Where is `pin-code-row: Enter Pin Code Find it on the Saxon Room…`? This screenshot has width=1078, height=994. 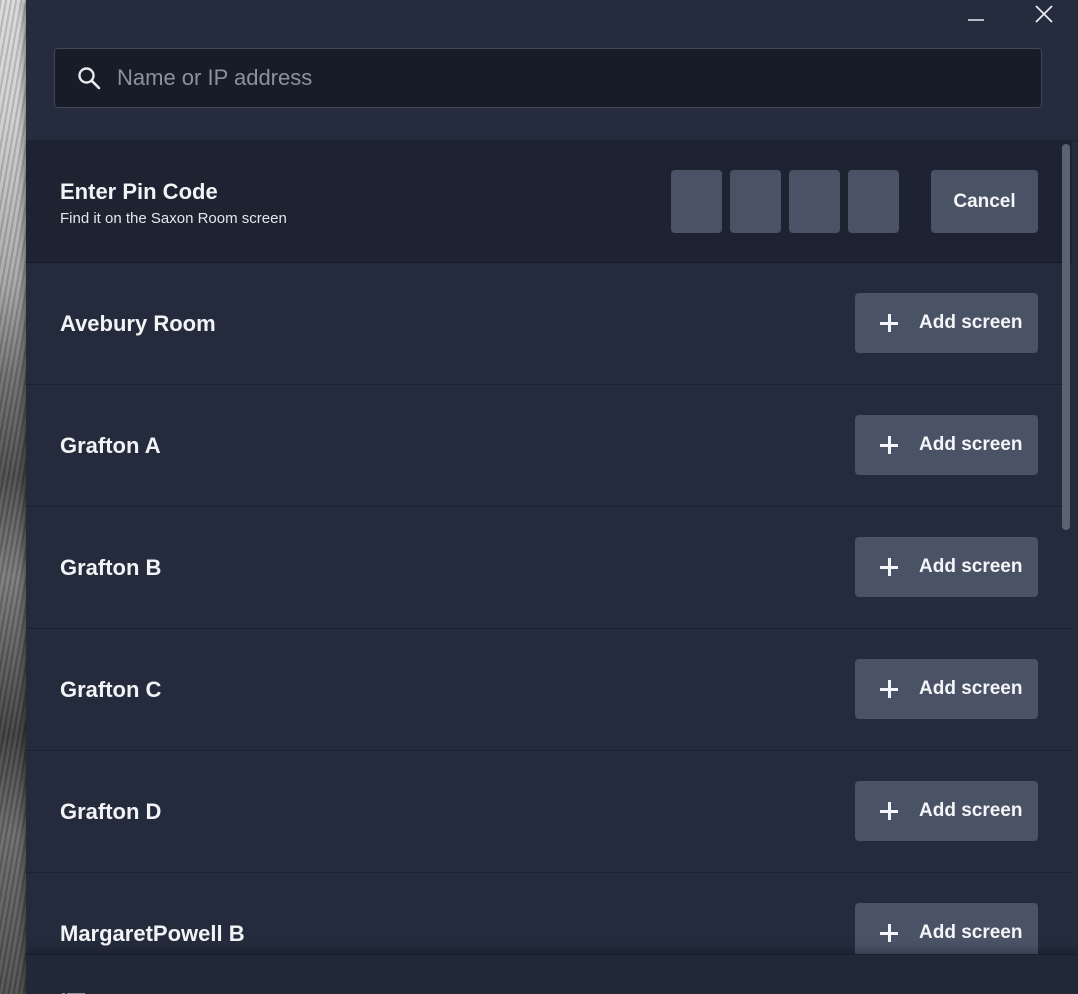
pin-code-row: Enter Pin Code Find it on the Saxon Room… is located at coordinates (549, 202).